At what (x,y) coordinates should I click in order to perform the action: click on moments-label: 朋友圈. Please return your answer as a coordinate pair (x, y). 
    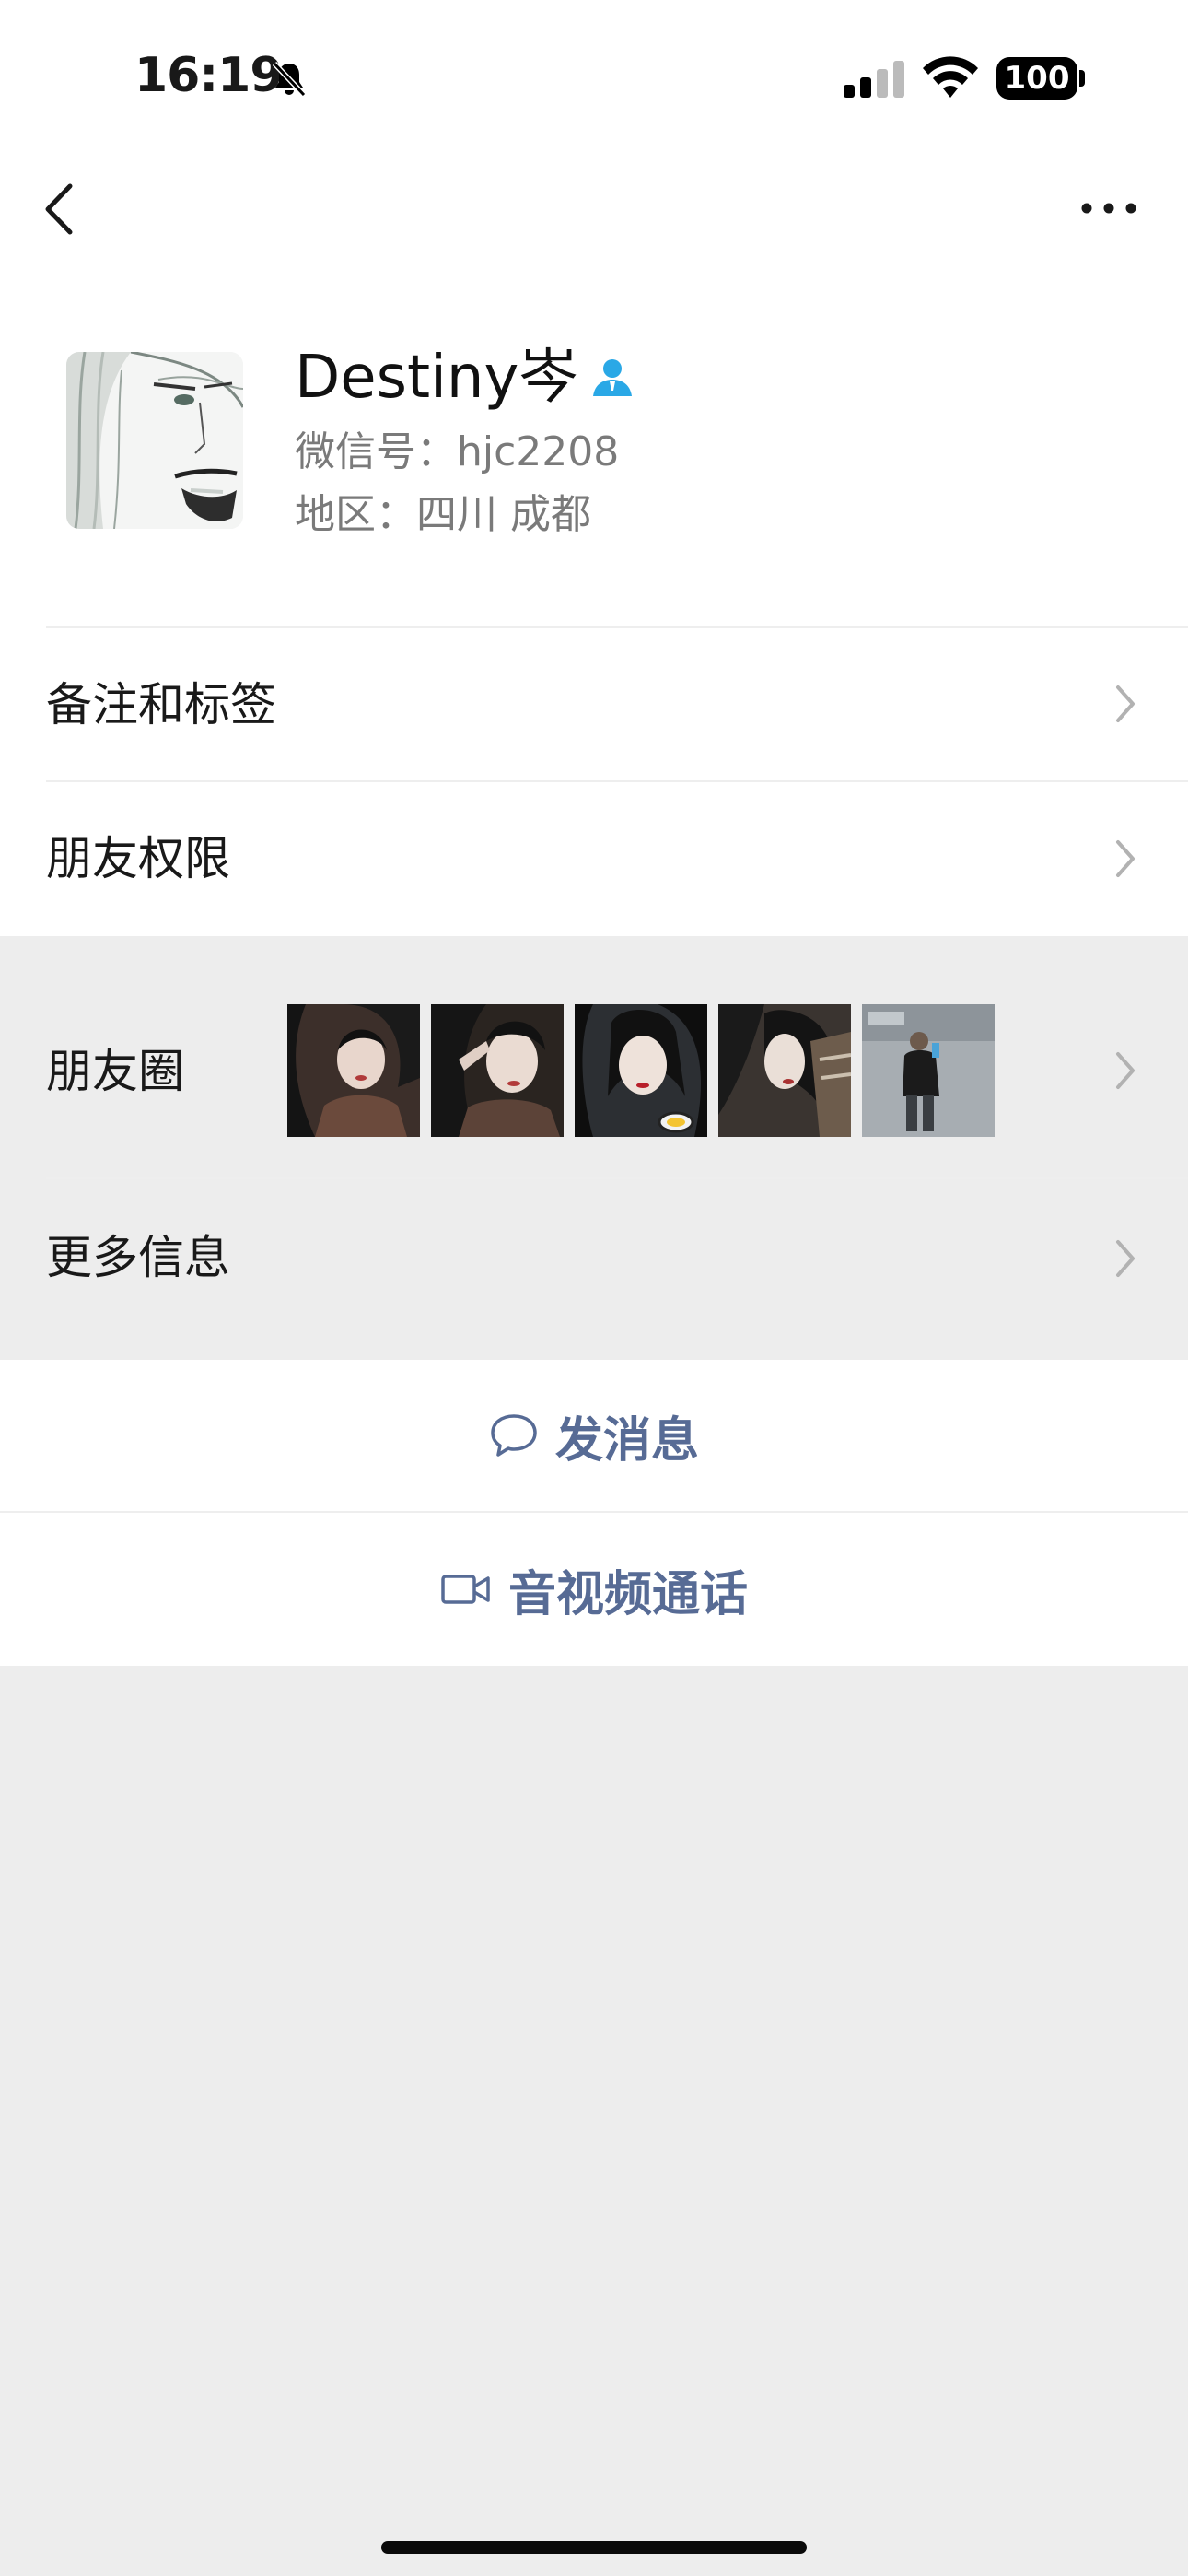
    Looking at the image, I should click on (115, 1071).